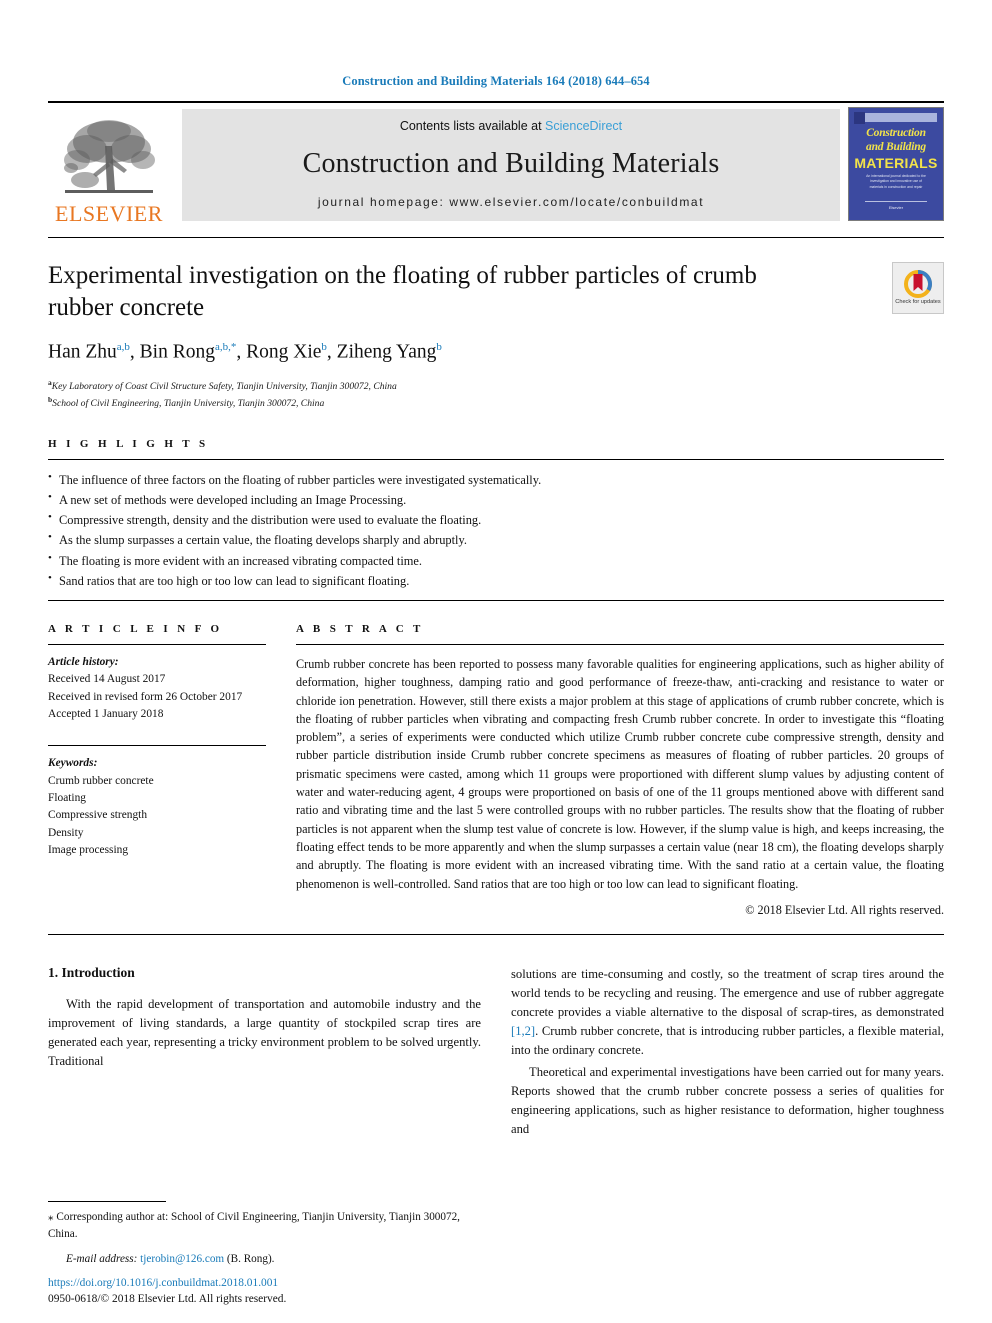  What do you see at coordinates (177, 352) in the screenshot?
I see `author-name: Bin Rong` at bounding box center [177, 352].